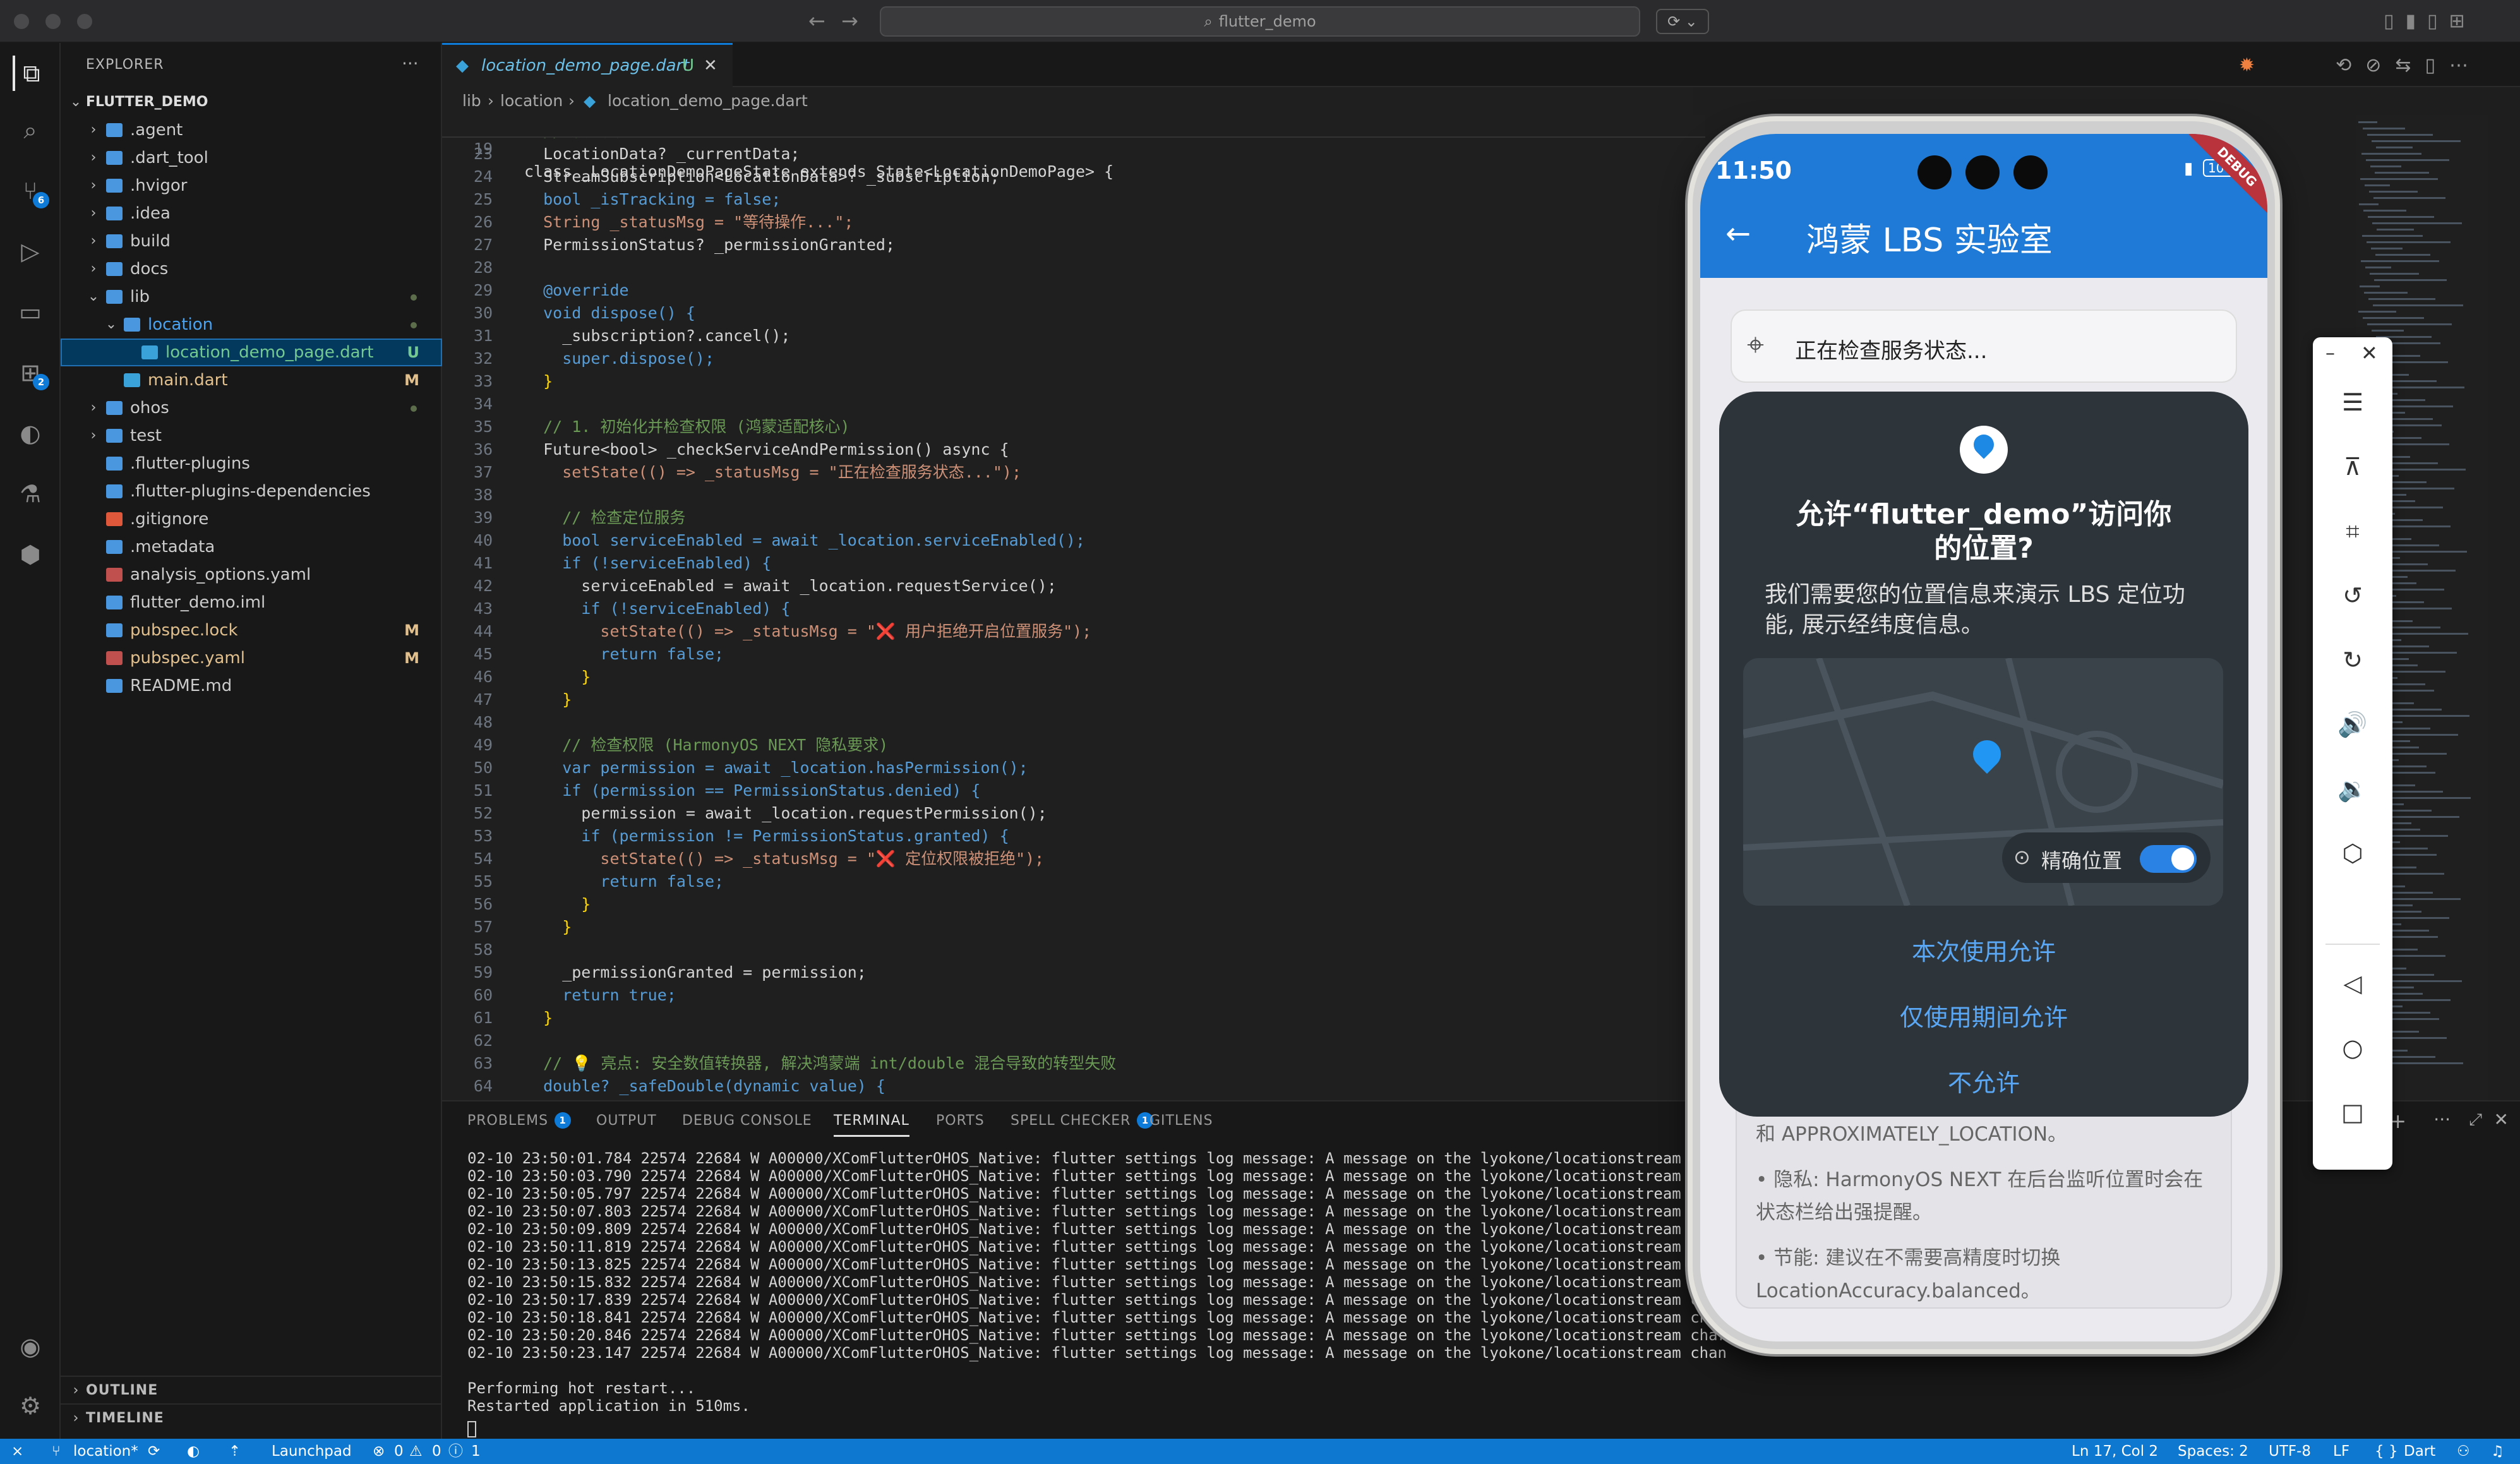 This screenshot has height=1464, width=2520. I want to click on code-line: 56 }, so click(1073, 904).